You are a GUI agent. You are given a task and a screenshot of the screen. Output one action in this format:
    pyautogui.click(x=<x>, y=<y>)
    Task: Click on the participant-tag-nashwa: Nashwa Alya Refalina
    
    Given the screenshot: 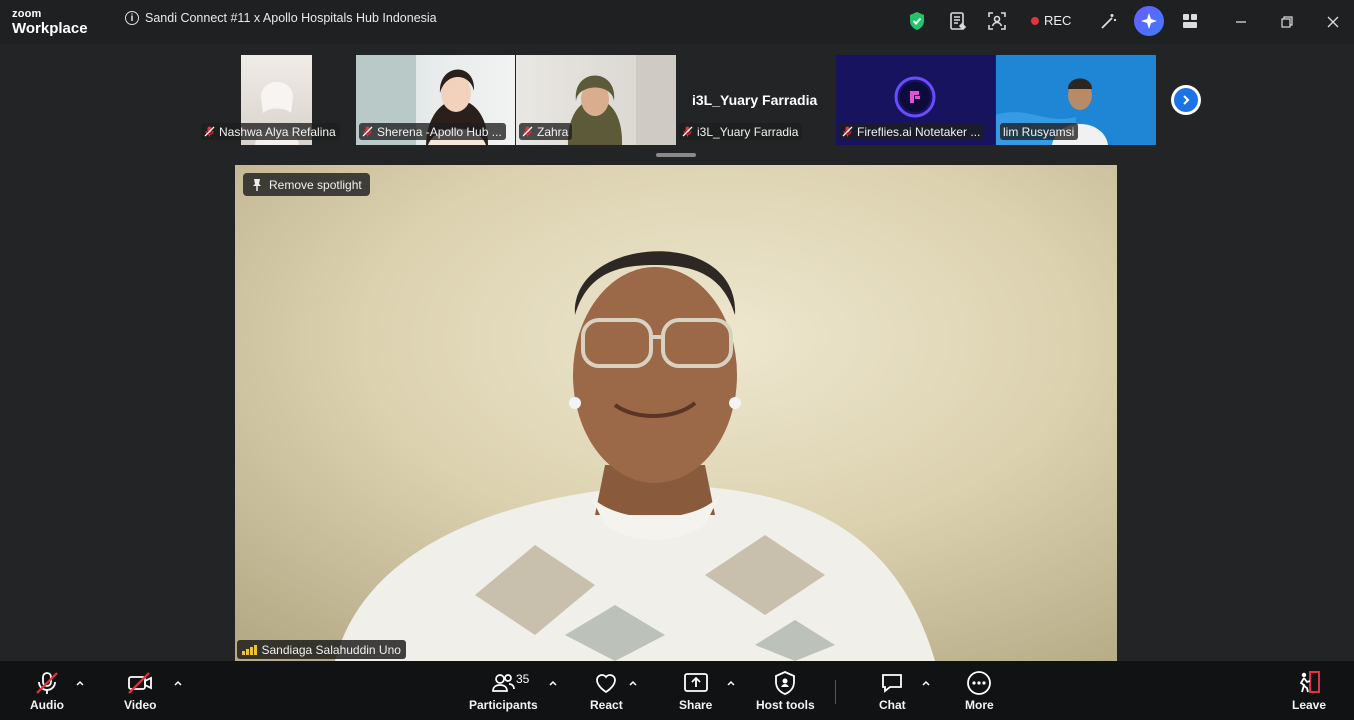 What is the action you would take?
    pyautogui.click(x=270, y=131)
    